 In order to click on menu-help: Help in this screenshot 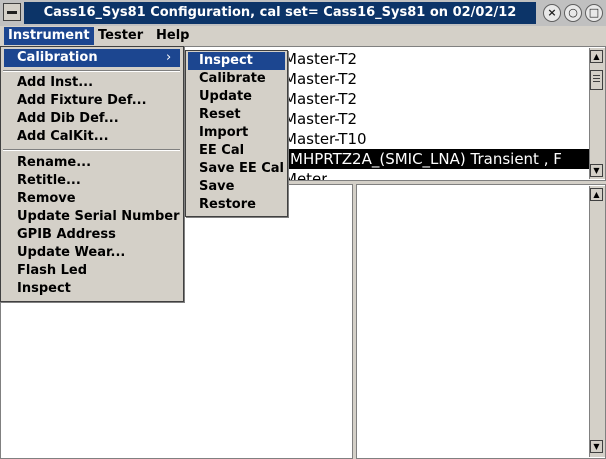, I will do `click(172, 36)`.